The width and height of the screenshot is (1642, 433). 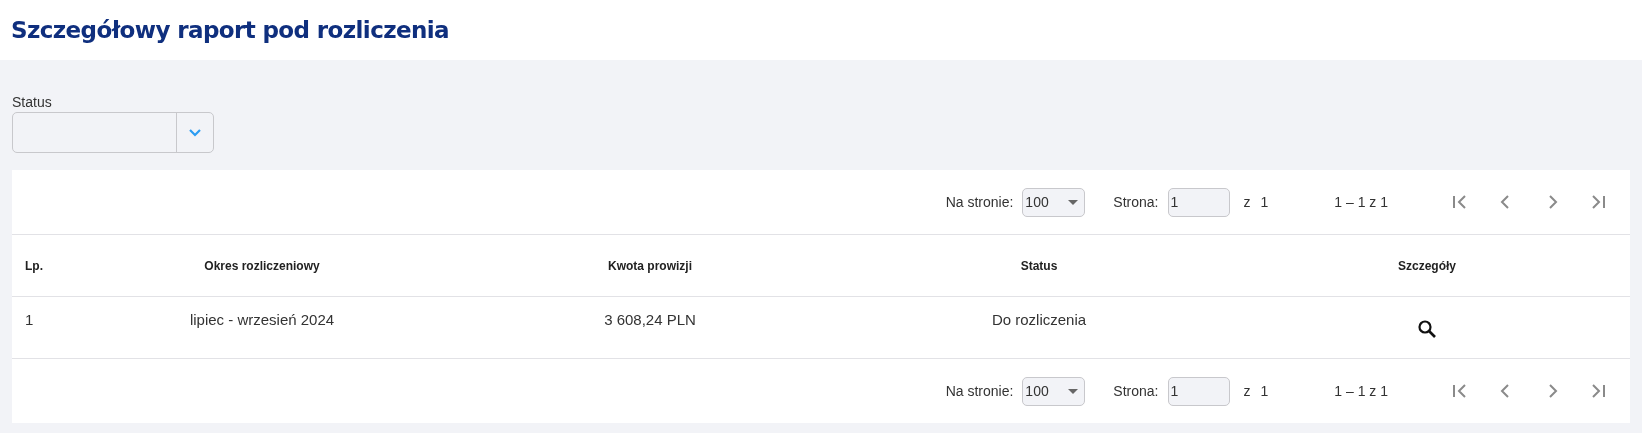 What do you see at coordinates (29, 319) in the screenshot?
I see `table-cell-text: 1` at bounding box center [29, 319].